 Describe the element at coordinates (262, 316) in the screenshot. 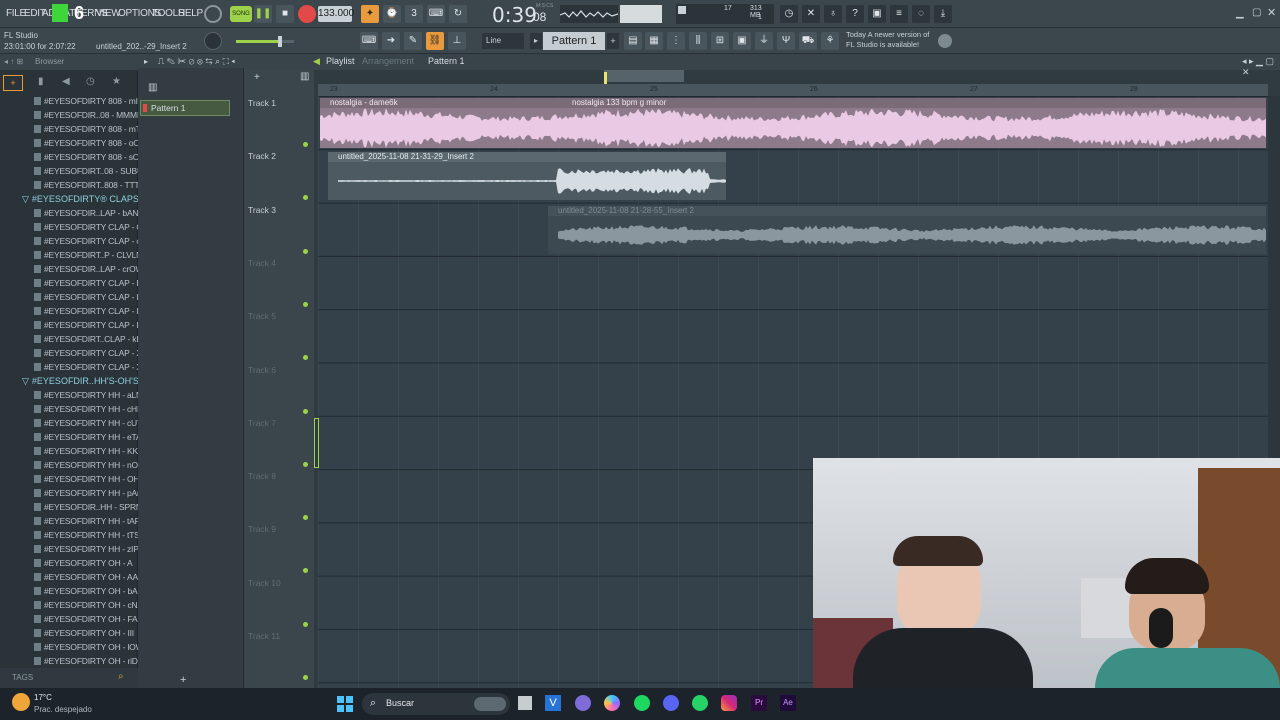

I see `track-label: Track 5` at that location.